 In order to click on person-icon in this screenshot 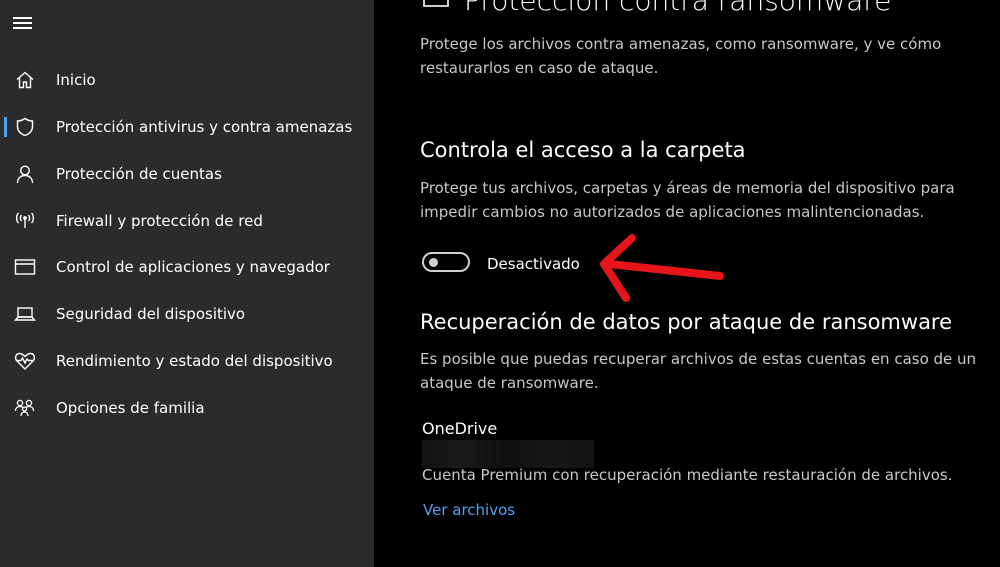, I will do `click(25, 174)`.